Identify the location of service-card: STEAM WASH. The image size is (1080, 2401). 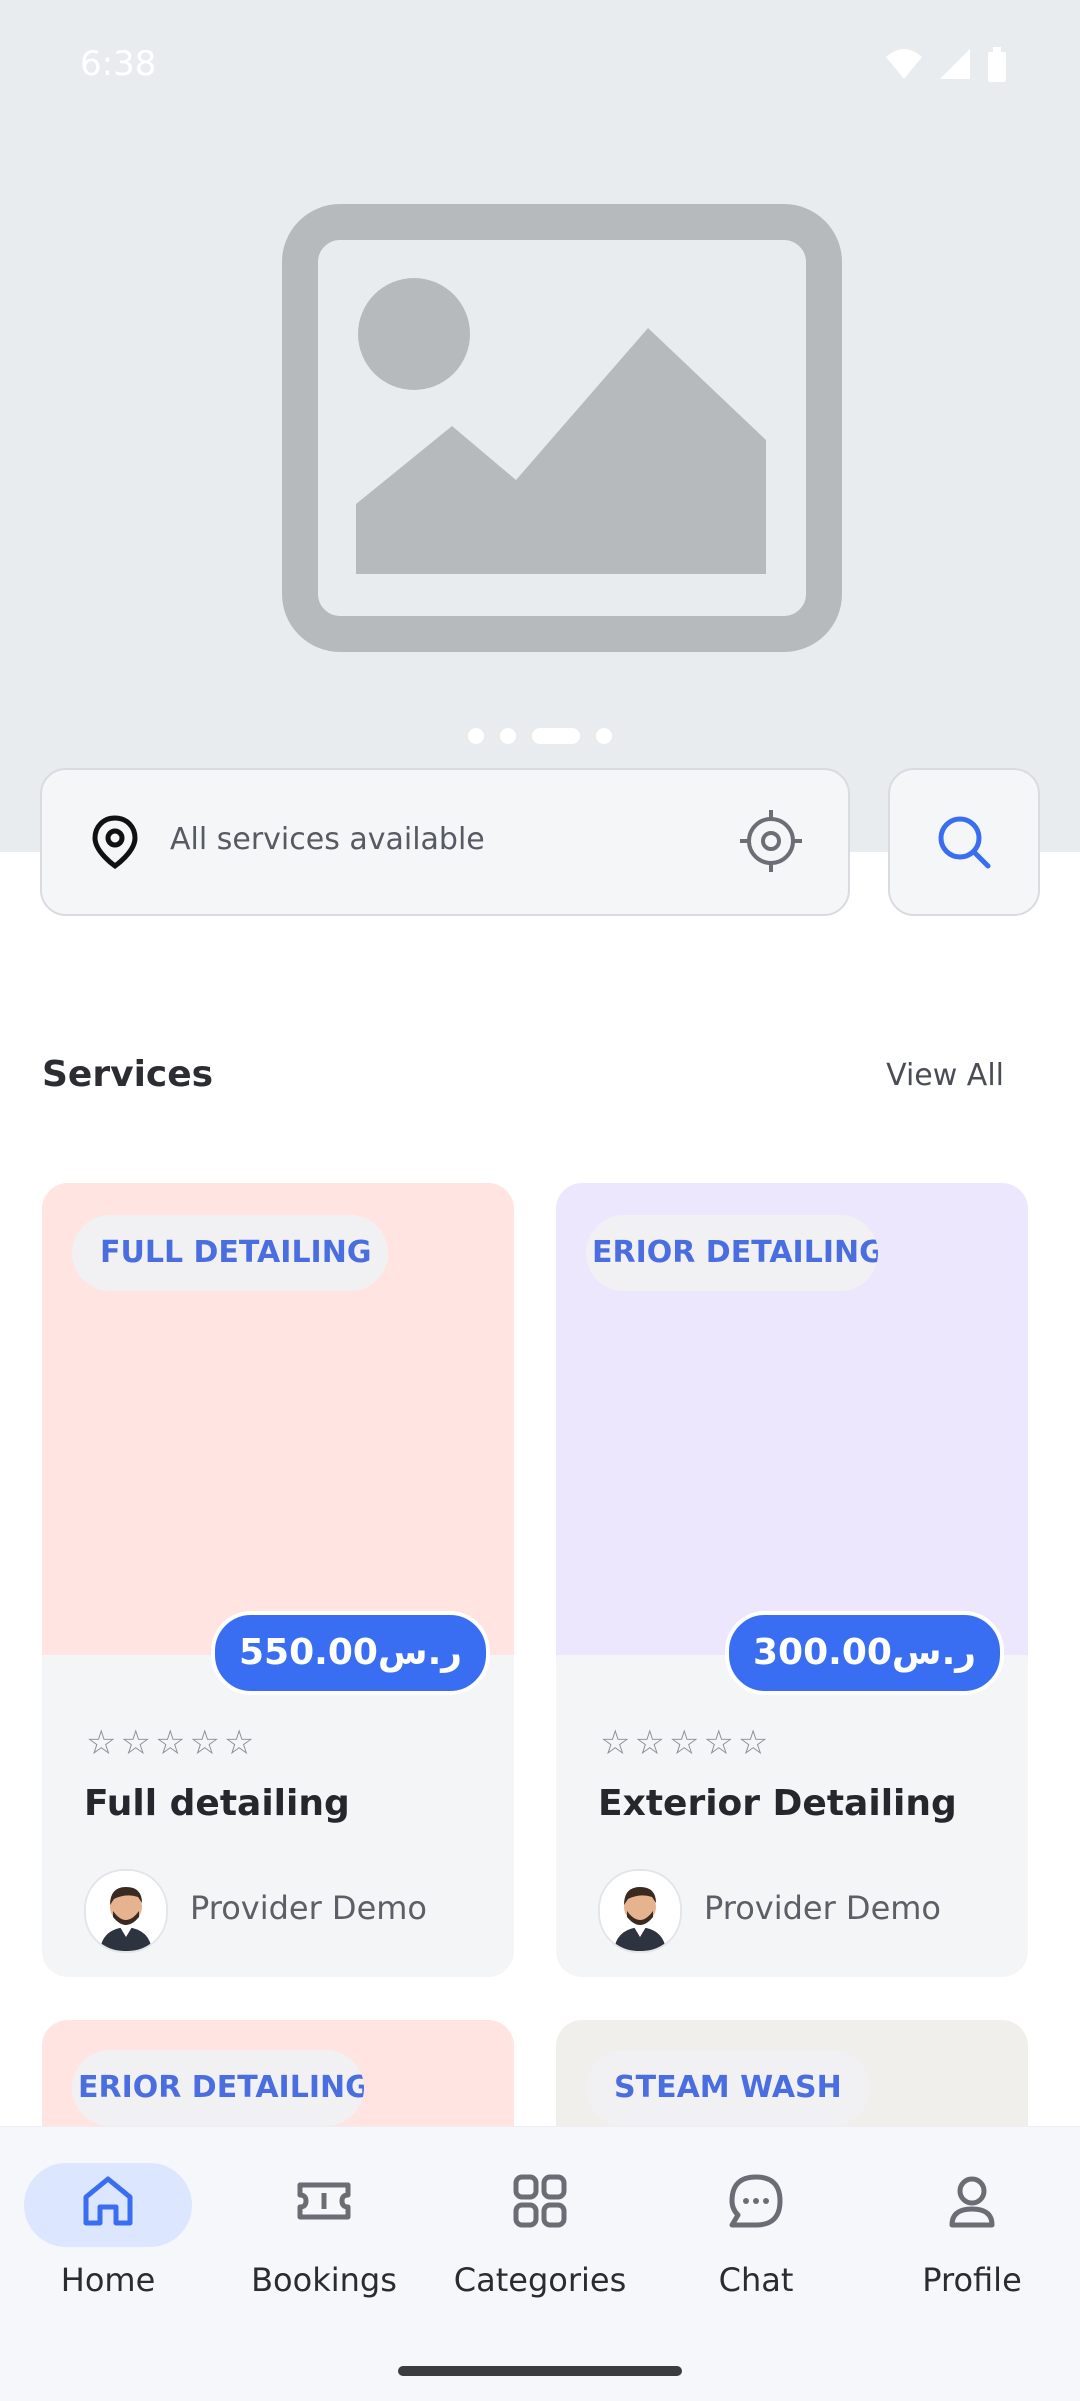
(792, 2073).